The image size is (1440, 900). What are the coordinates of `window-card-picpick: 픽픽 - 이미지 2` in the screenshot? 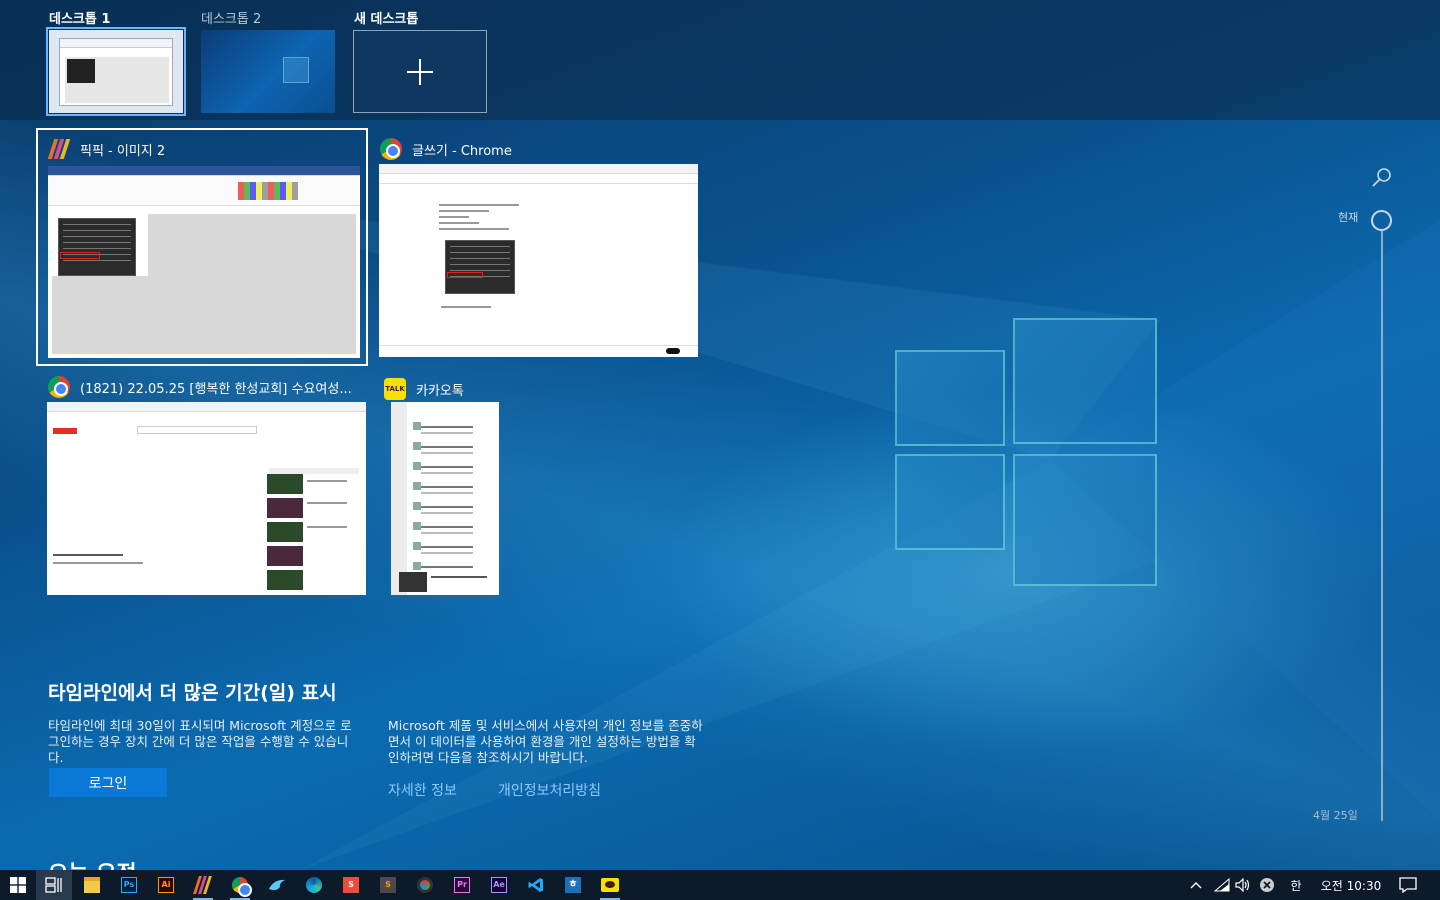 It's located at (202, 247).